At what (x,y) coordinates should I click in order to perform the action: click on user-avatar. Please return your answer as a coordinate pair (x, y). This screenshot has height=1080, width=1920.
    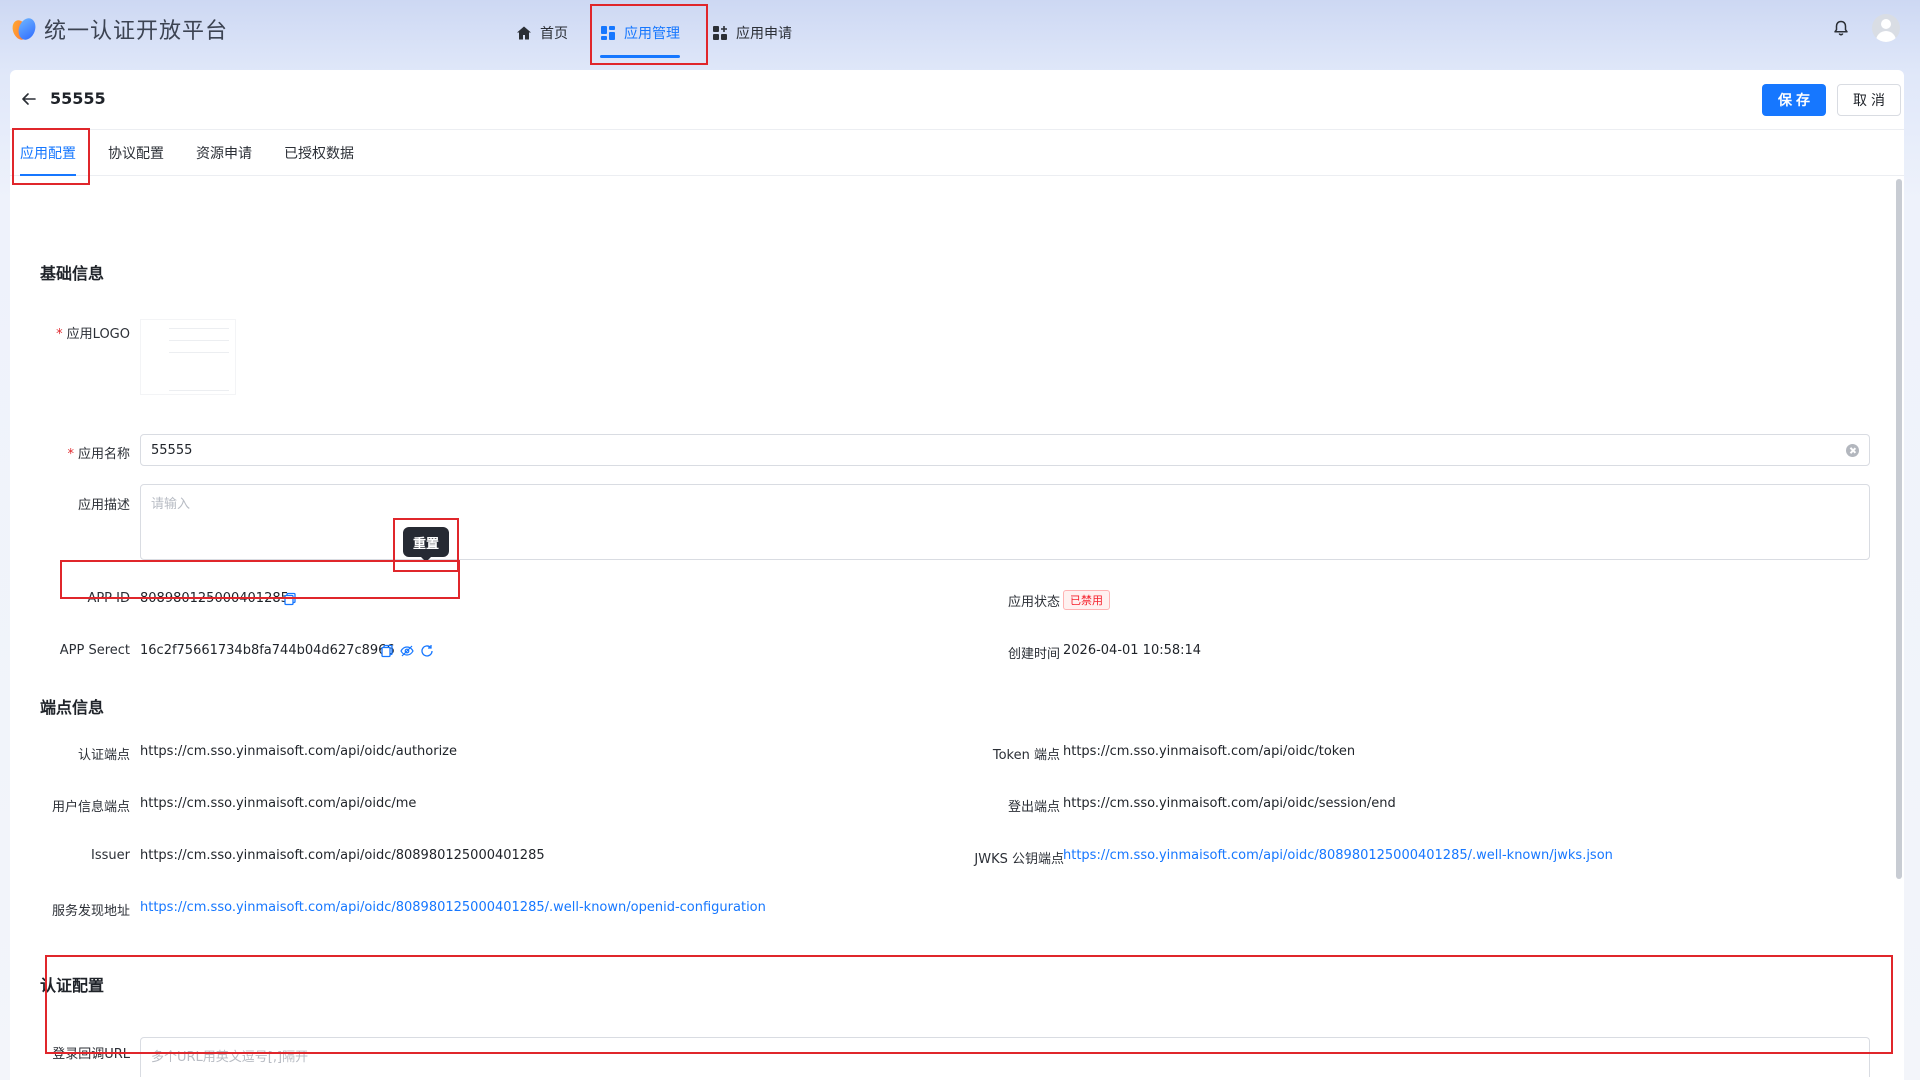
    Looking at the image, I should click on (1886, 28).